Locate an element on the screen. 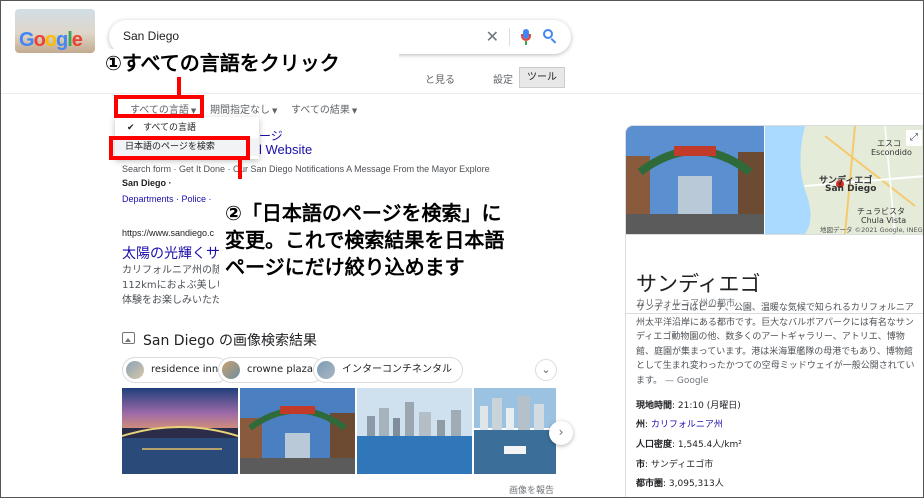 Image resolution: width=924 pixels, height=498 pixels. tools-button: ツール is located at coordinates (542, 77).